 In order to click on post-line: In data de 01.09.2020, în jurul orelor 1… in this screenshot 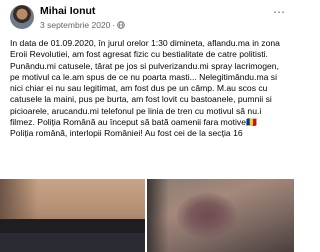, I will do `click(145, 43)`.